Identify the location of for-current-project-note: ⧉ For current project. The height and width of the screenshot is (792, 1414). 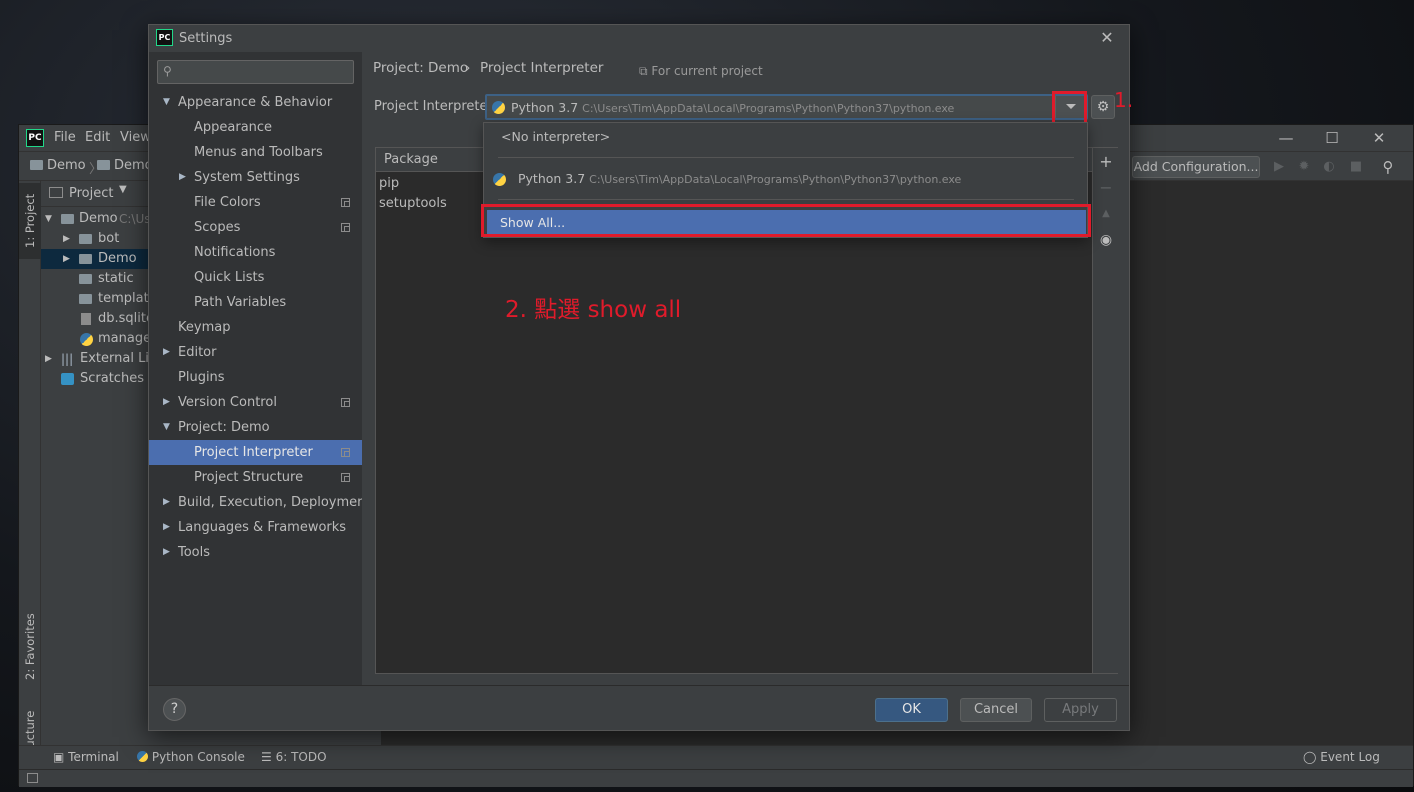
(701, 71).